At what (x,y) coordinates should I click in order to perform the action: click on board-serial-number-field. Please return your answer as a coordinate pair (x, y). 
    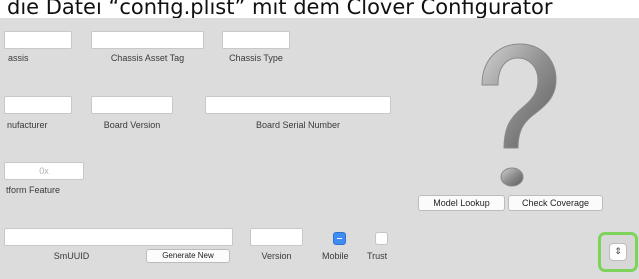
    Looking at the image, I should click on (298, 105).